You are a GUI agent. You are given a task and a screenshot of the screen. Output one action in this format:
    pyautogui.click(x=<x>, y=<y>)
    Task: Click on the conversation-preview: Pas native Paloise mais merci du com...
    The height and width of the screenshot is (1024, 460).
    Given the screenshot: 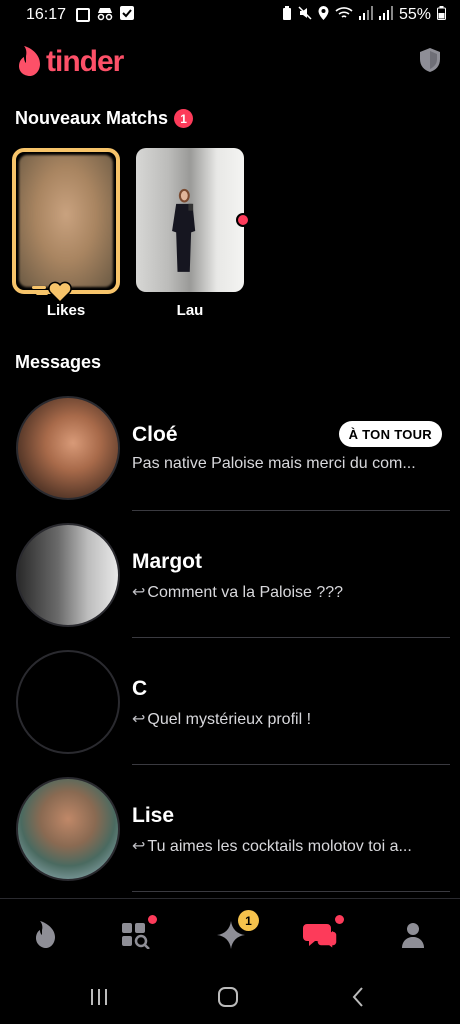 What is the action you would take?
    pyautogui.click(x=274, y=463)
    